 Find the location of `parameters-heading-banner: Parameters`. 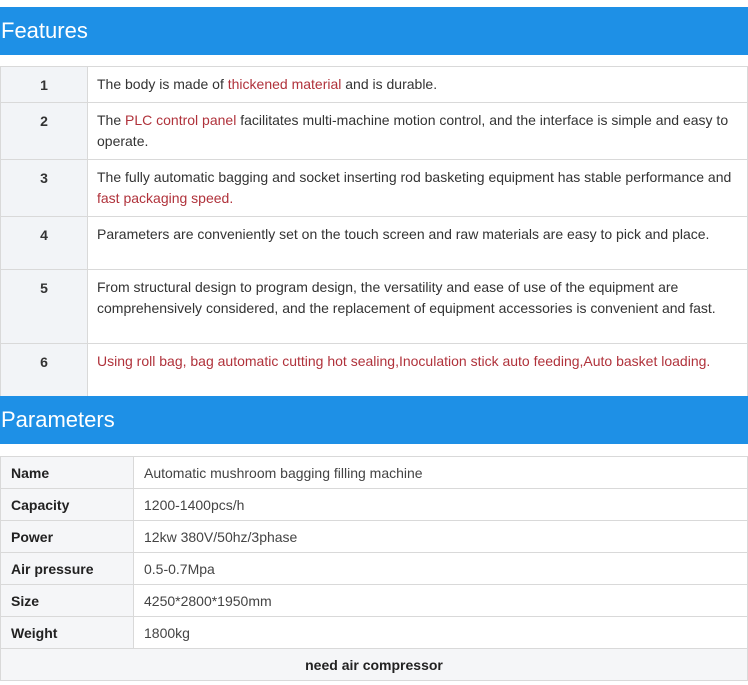

parameters-heading-banner: Parameters is located at coordinates (374, 420).